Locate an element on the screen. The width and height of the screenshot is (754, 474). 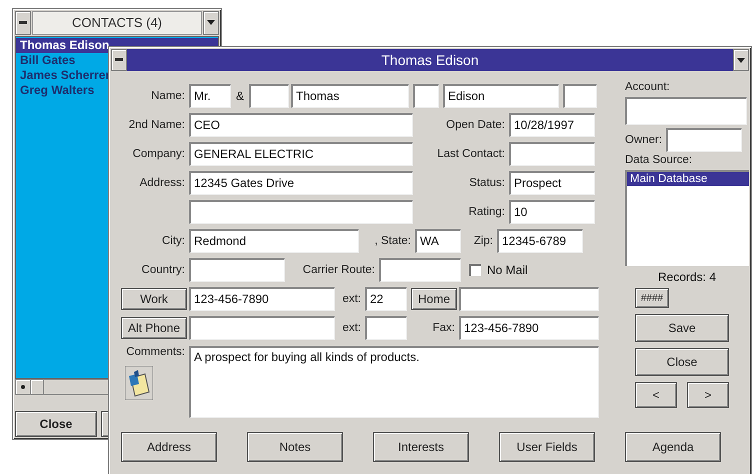
address-field is located at coordinates (301, 212).